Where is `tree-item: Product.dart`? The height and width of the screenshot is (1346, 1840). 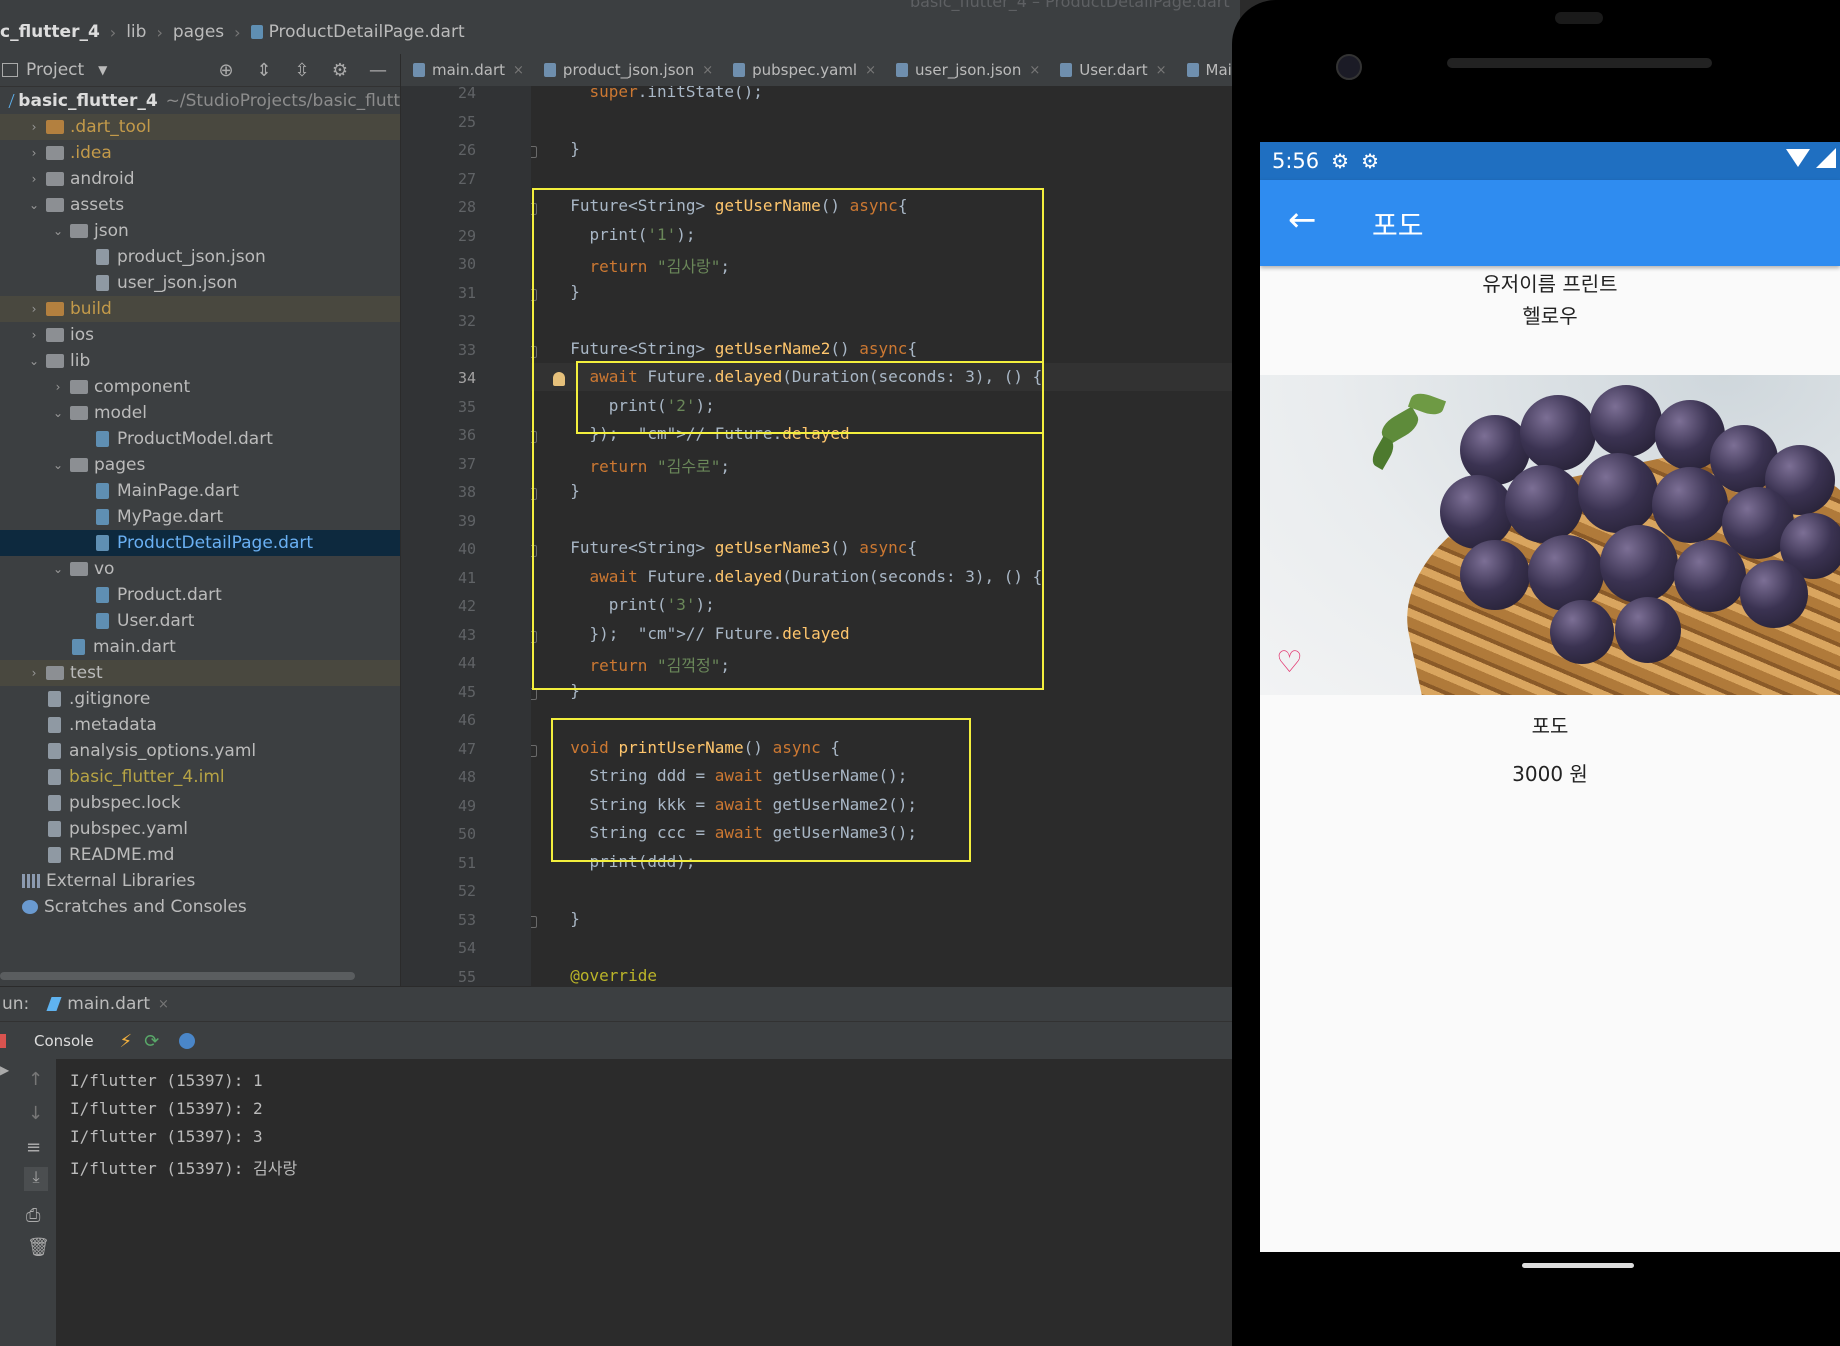
tree-item: Product.dart is located at coordinates (200, 595).